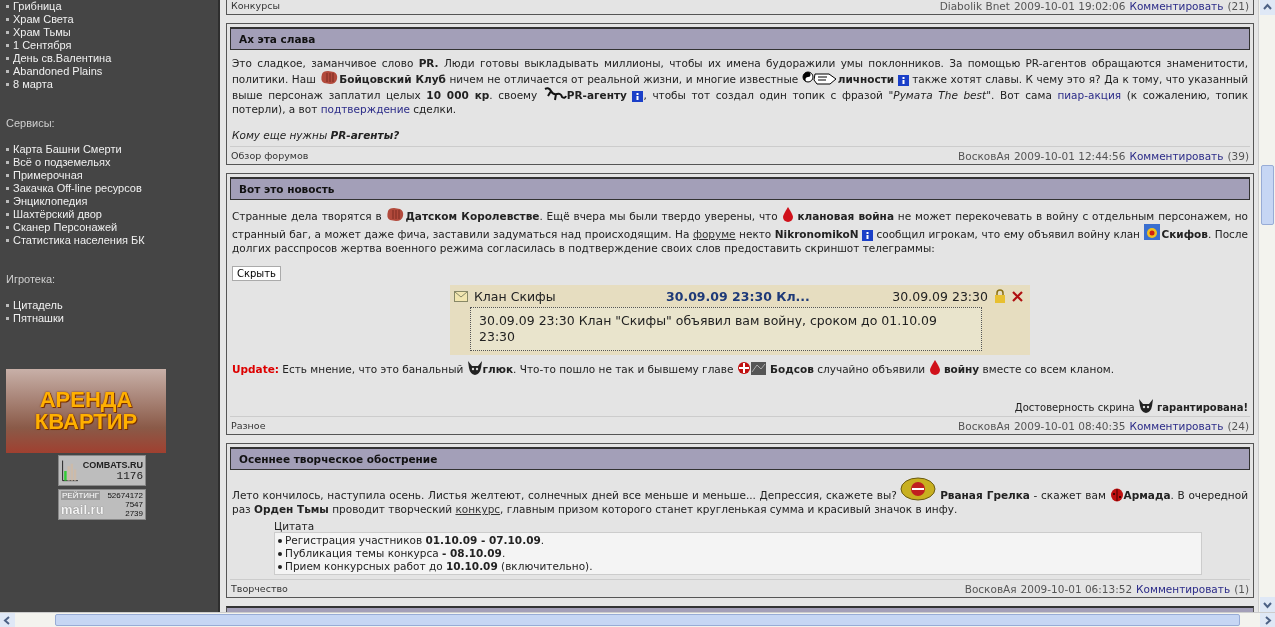 The image size is (1275, 627). What do you see at coordinates (38, 318) in the screenshot?
I see `sidebar-link: Пятнашки` at bounding box center [38, 318].